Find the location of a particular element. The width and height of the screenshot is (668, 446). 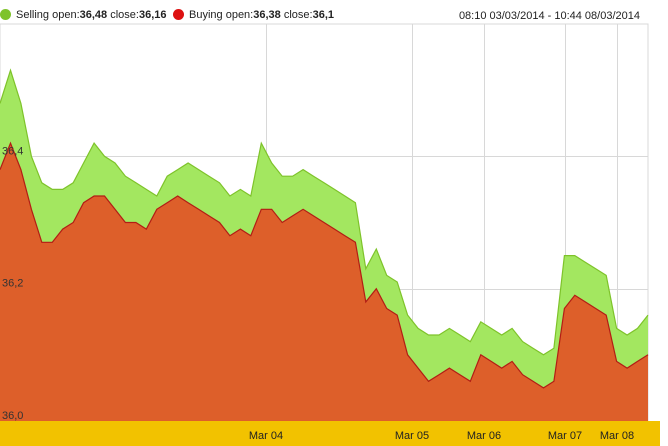

selling-dot-icon is located at coordinates (5, 14).